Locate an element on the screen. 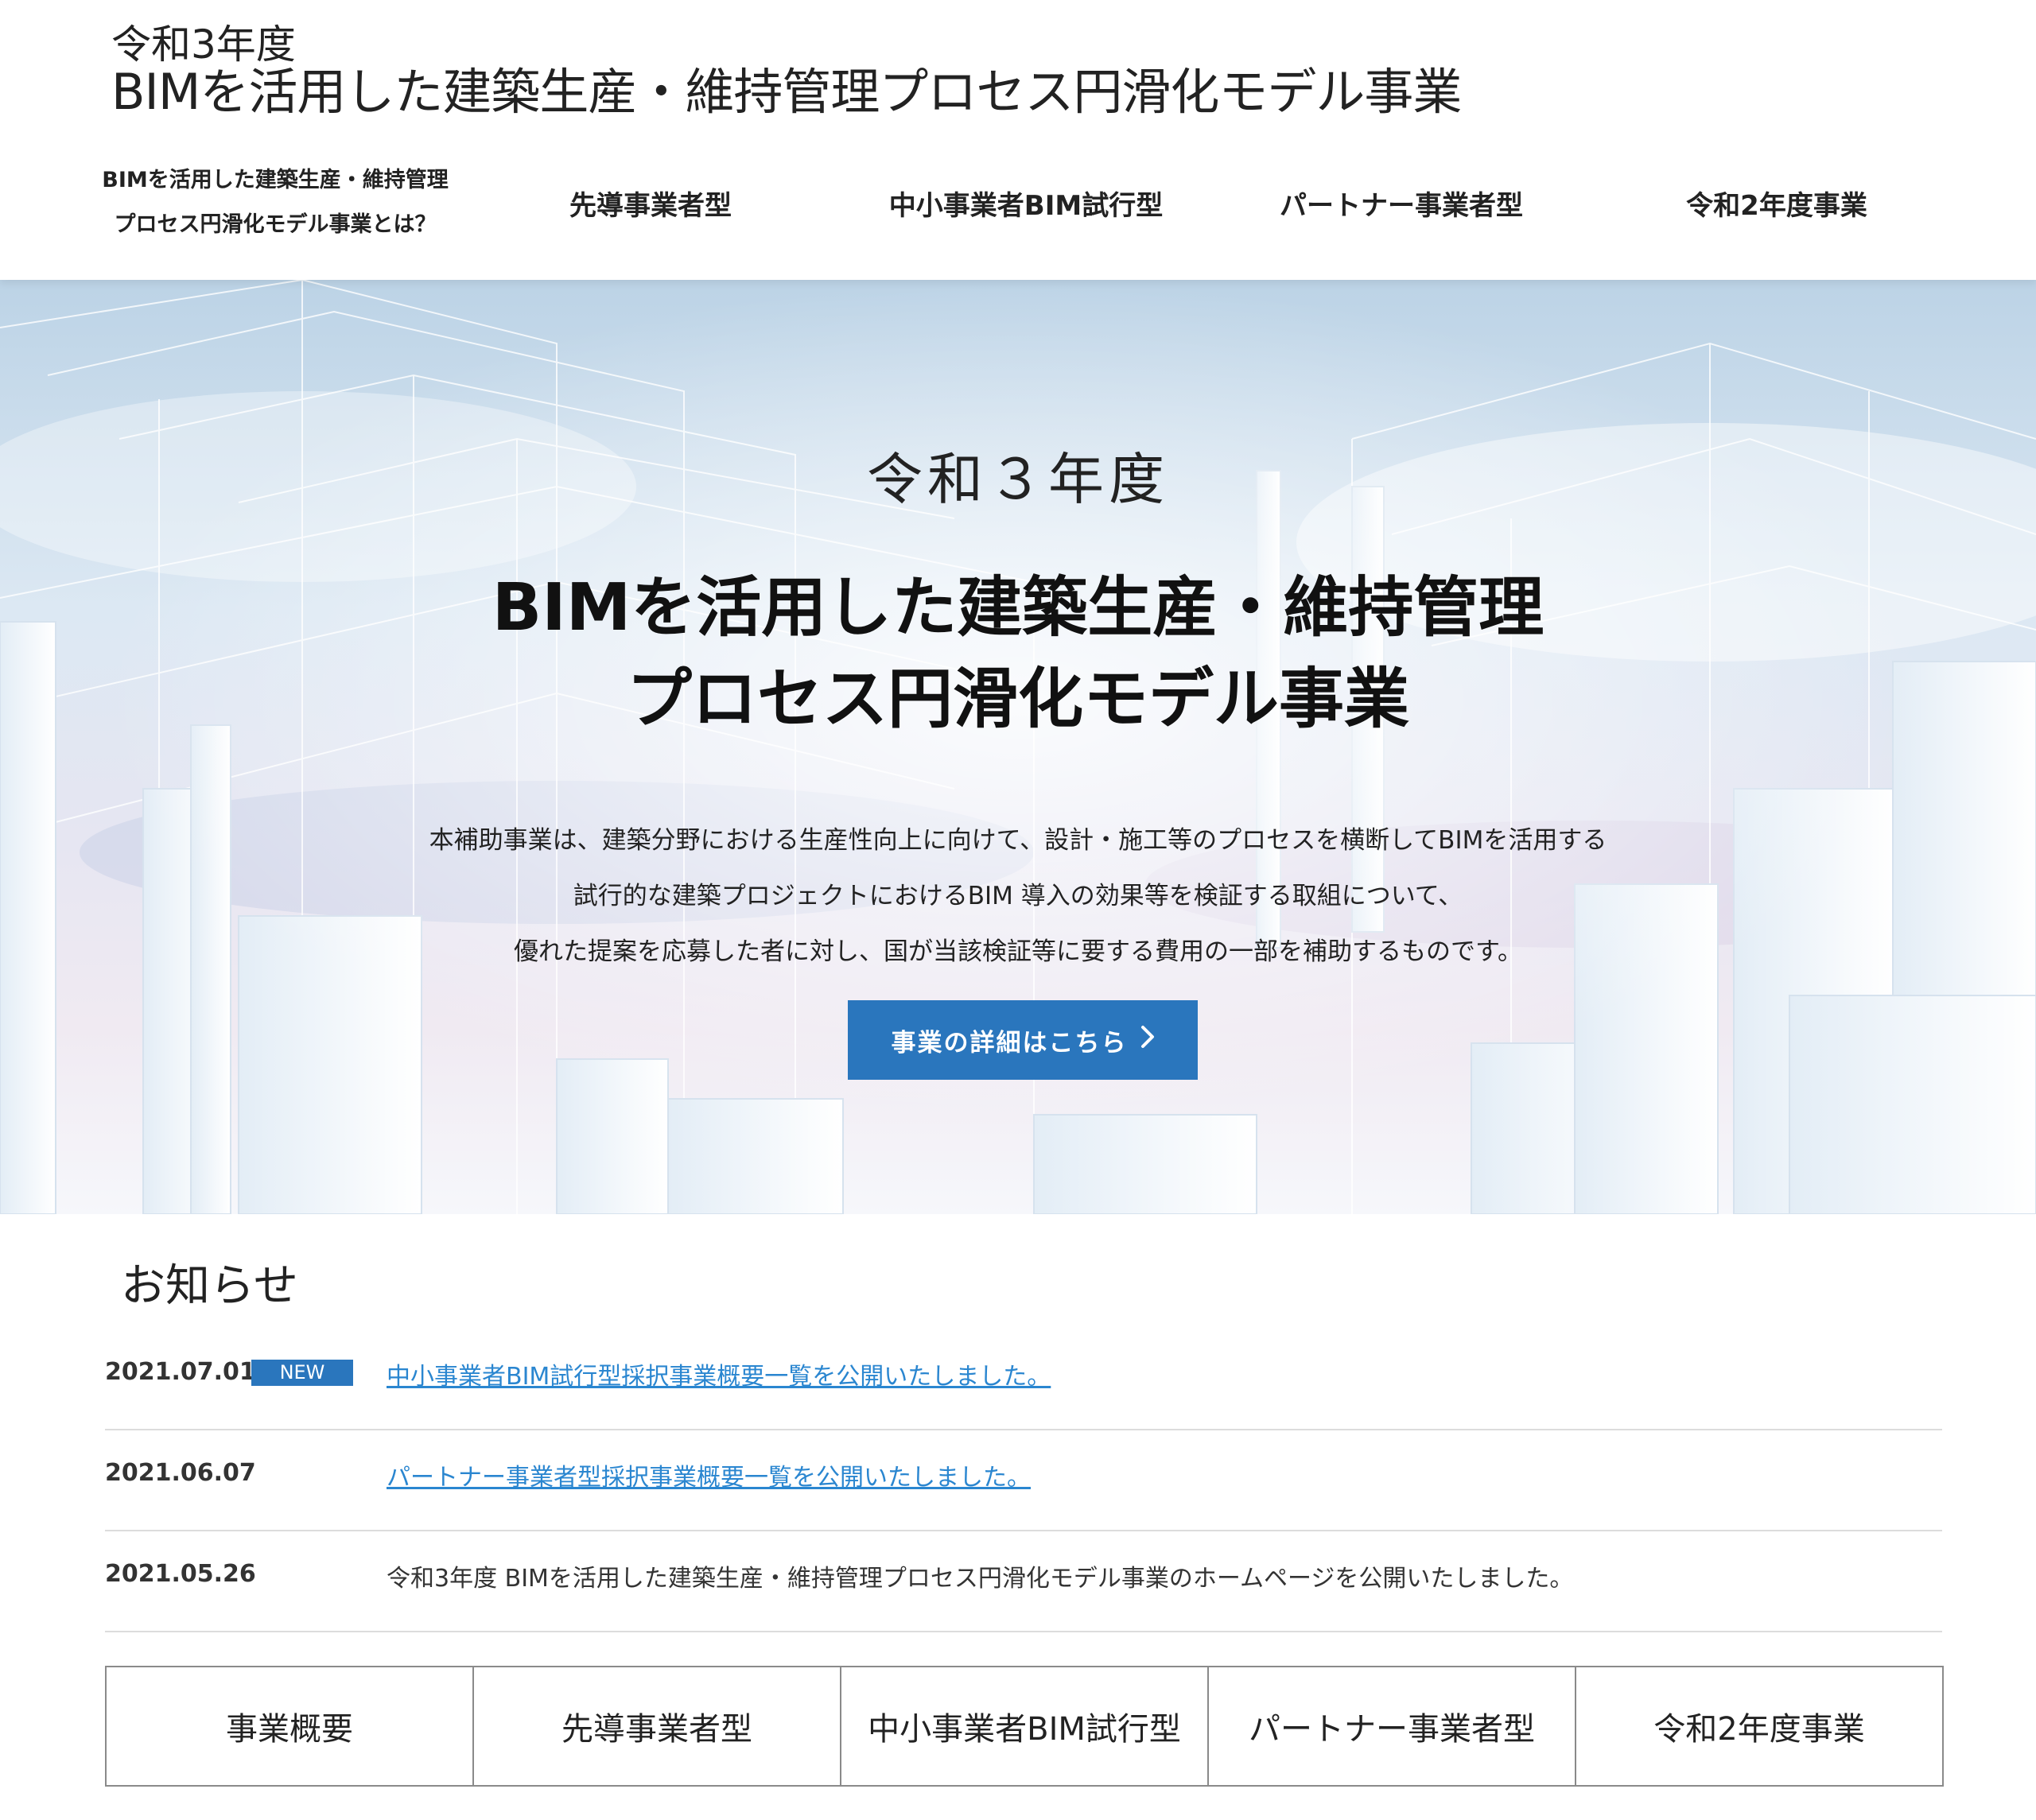 Image resolution: width=2036 pixels, height=1820 pixels. site-title-main: BIMを活用した建築生産・維持管理プロセス円滑化モデル事業 is located at coordinates (786, 91).